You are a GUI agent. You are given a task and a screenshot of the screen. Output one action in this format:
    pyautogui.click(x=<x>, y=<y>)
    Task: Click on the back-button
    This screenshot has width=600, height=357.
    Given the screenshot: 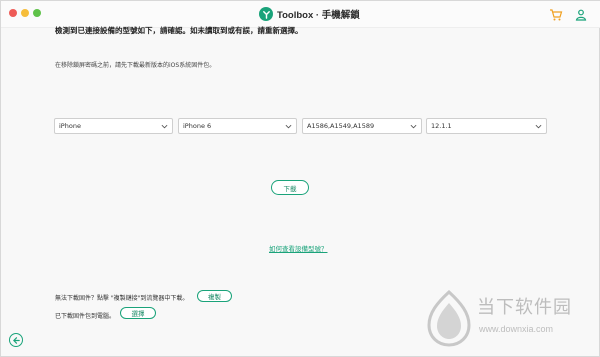 What is the action you would take?
    pyautogui.click(x=16, y=340)
    